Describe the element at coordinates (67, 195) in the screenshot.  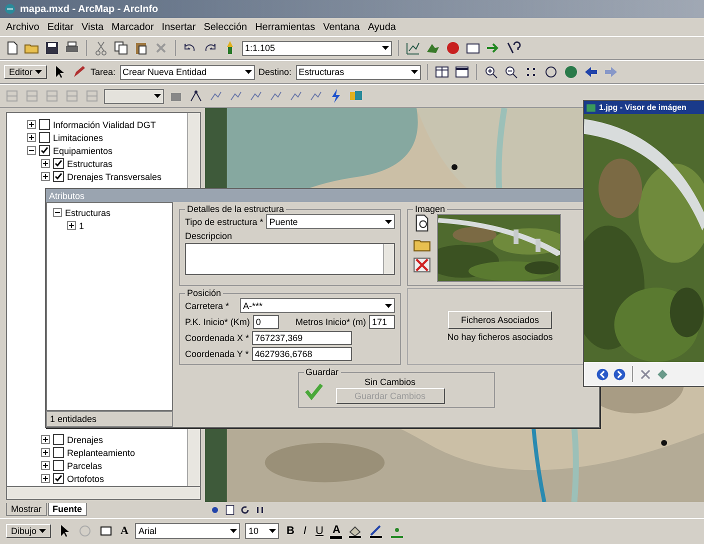
I see `dialog-title: Atributos` at that location.